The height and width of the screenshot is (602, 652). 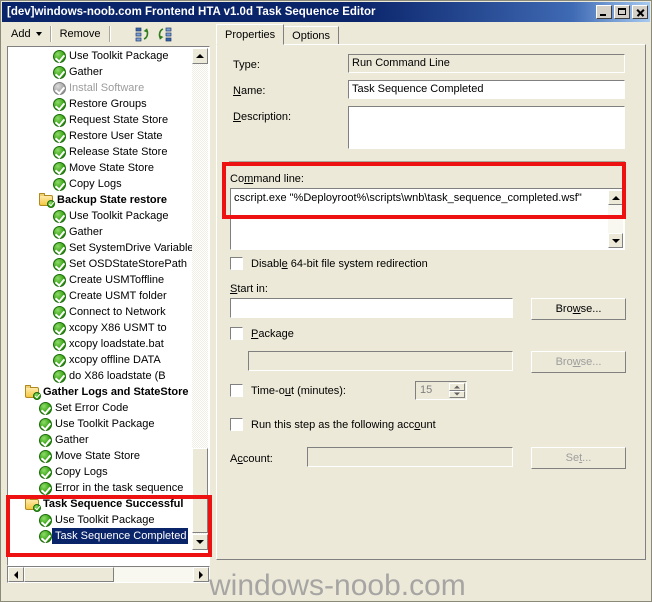 I want to click on move-up-icon, so click(x=143, y=34).